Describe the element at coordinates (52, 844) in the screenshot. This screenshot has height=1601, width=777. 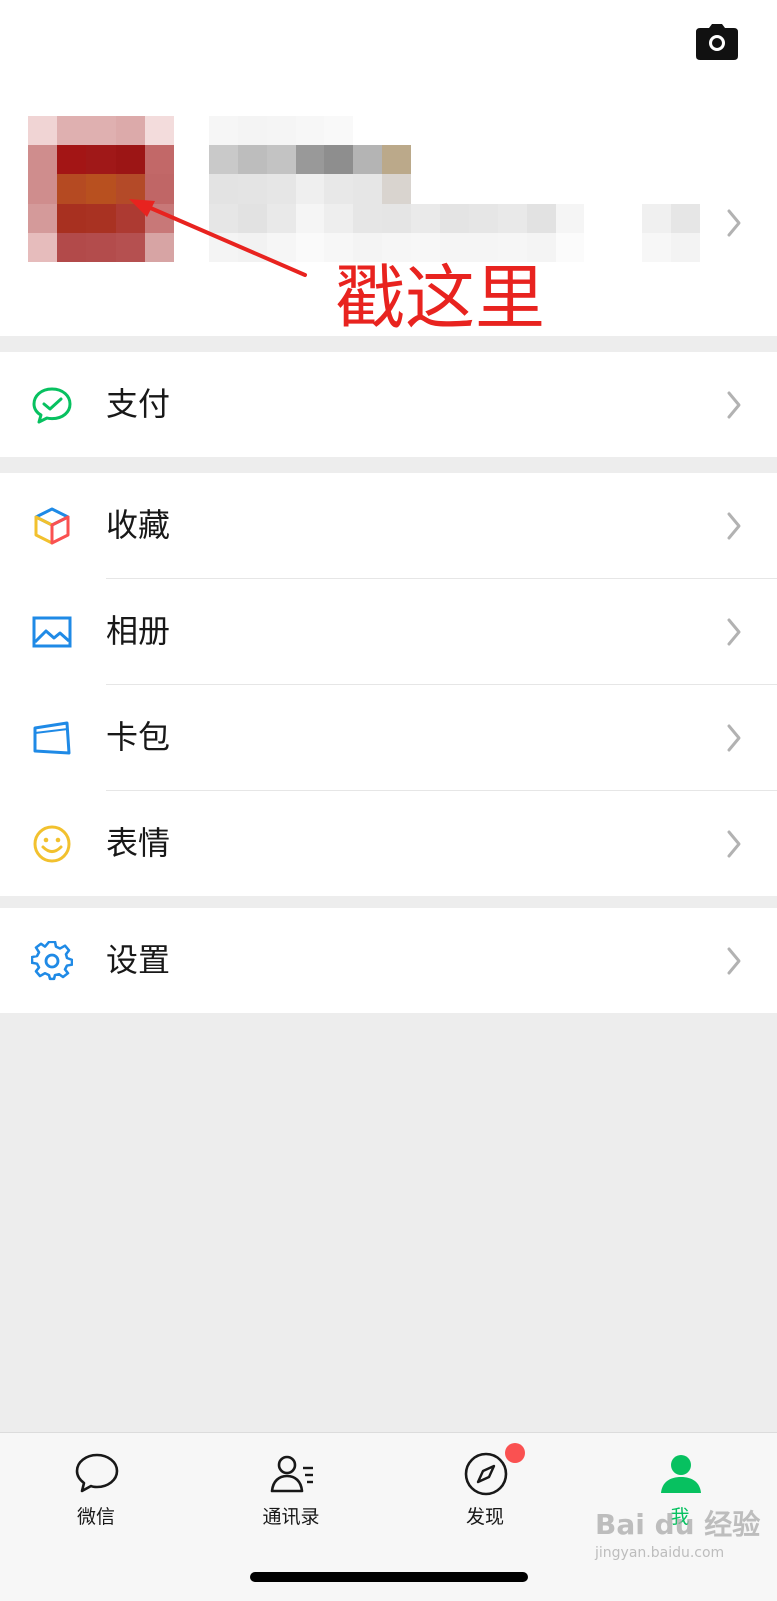
I see `smiley-icon` at that location.